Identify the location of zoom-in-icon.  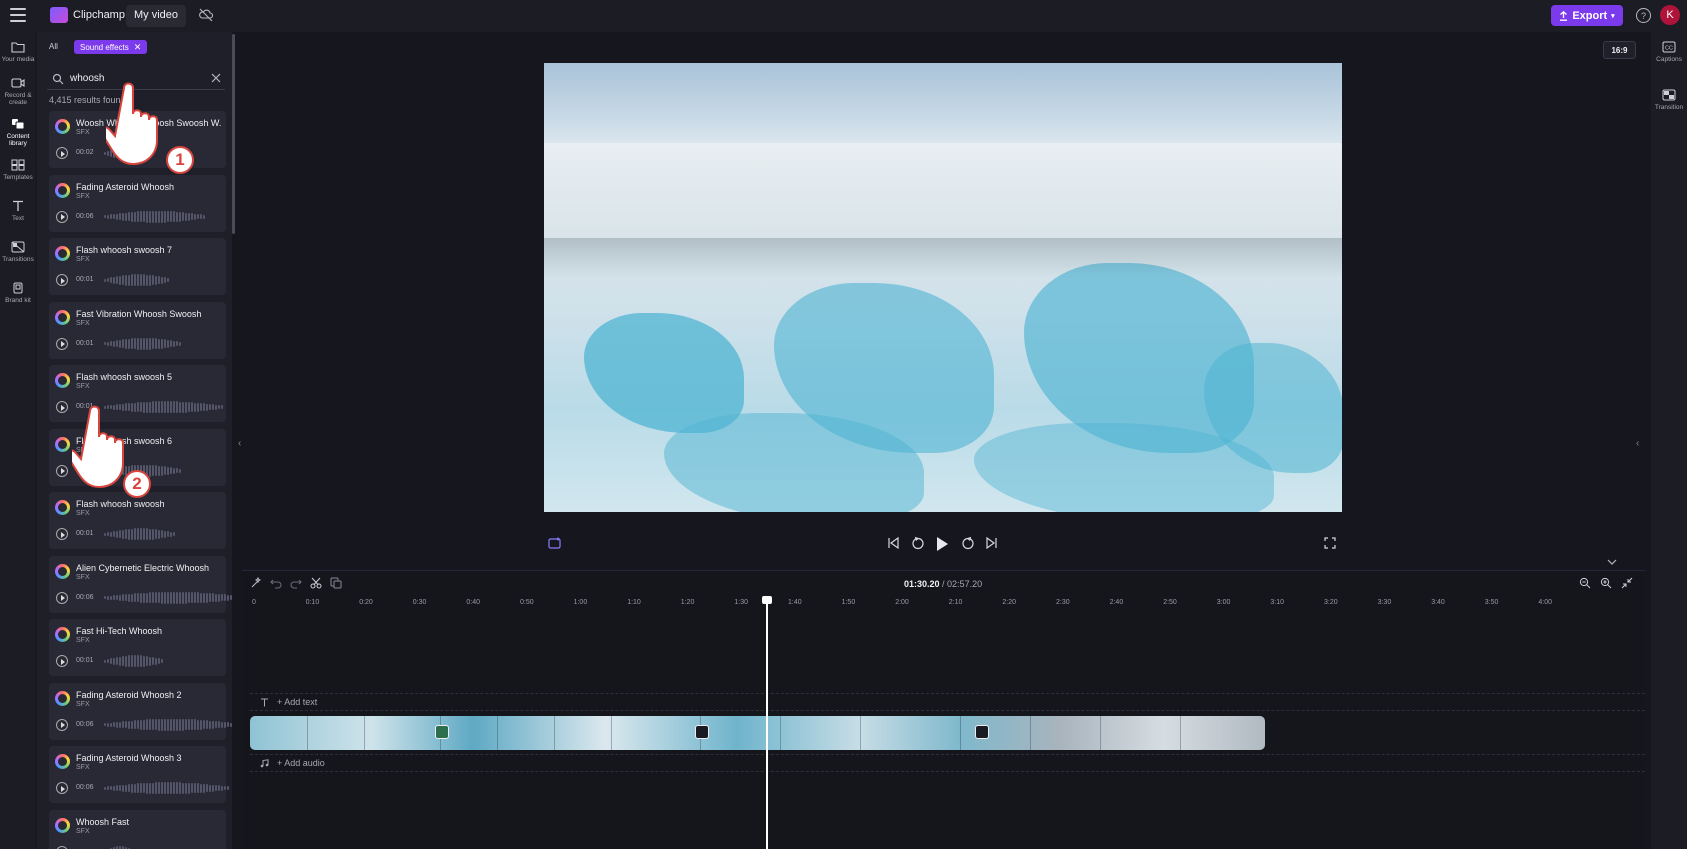
(1606, 583).